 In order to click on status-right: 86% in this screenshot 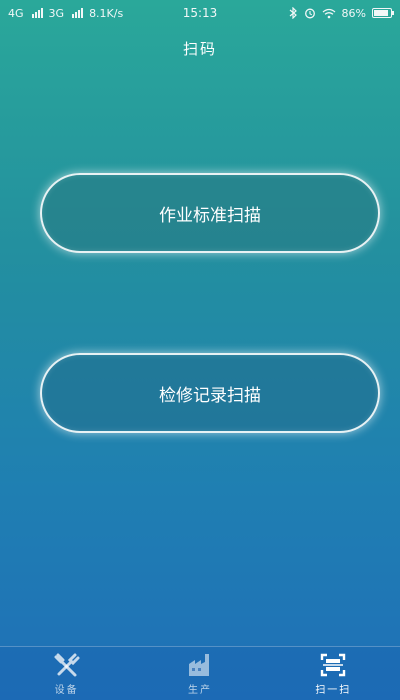, I will do `click(341, 13)`.